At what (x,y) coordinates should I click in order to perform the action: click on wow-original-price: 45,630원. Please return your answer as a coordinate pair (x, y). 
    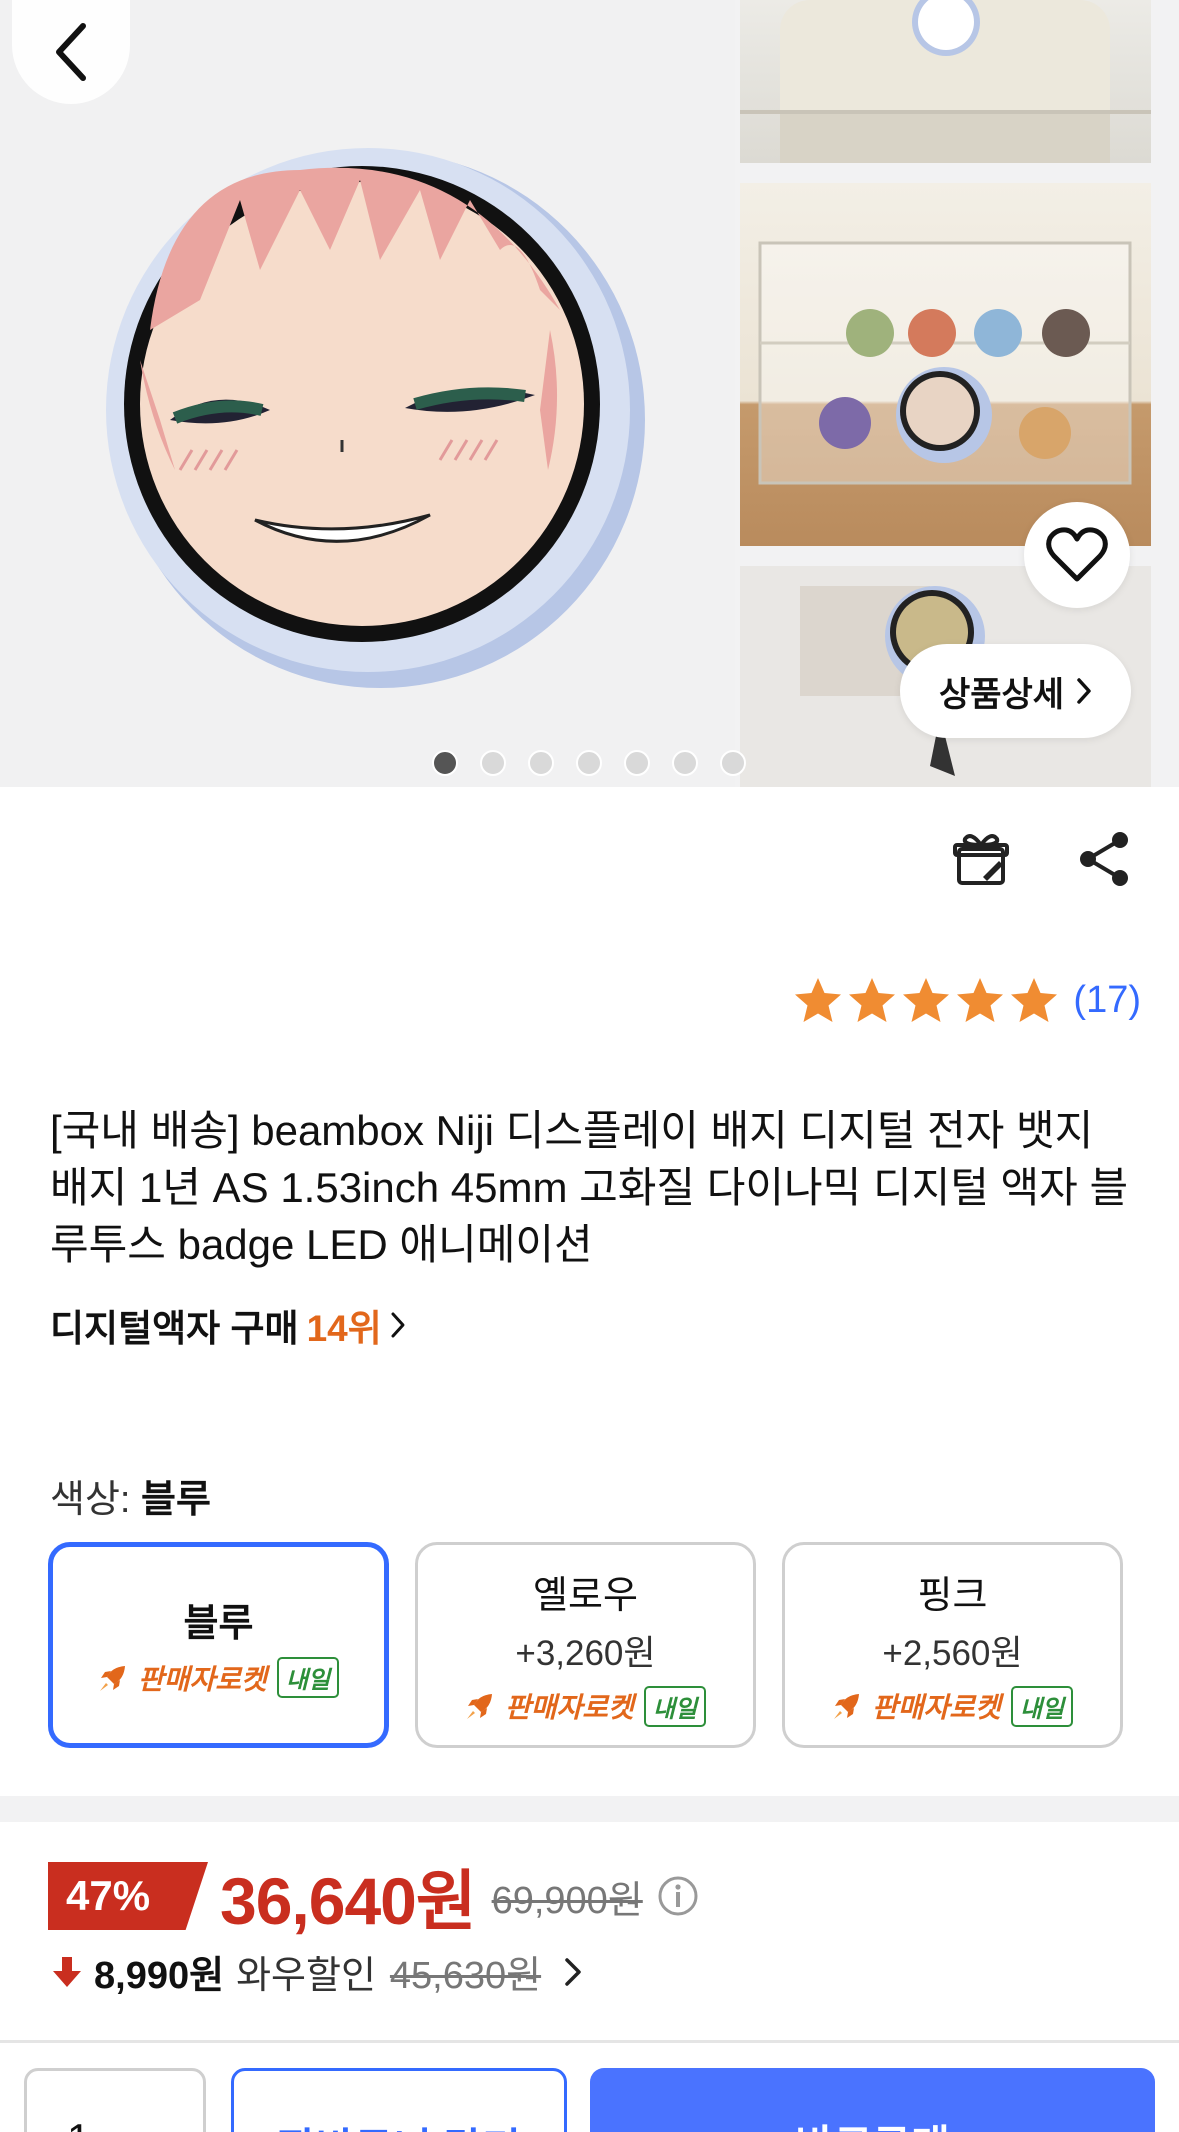
    Looking at the image, I should click on (465, 1976).